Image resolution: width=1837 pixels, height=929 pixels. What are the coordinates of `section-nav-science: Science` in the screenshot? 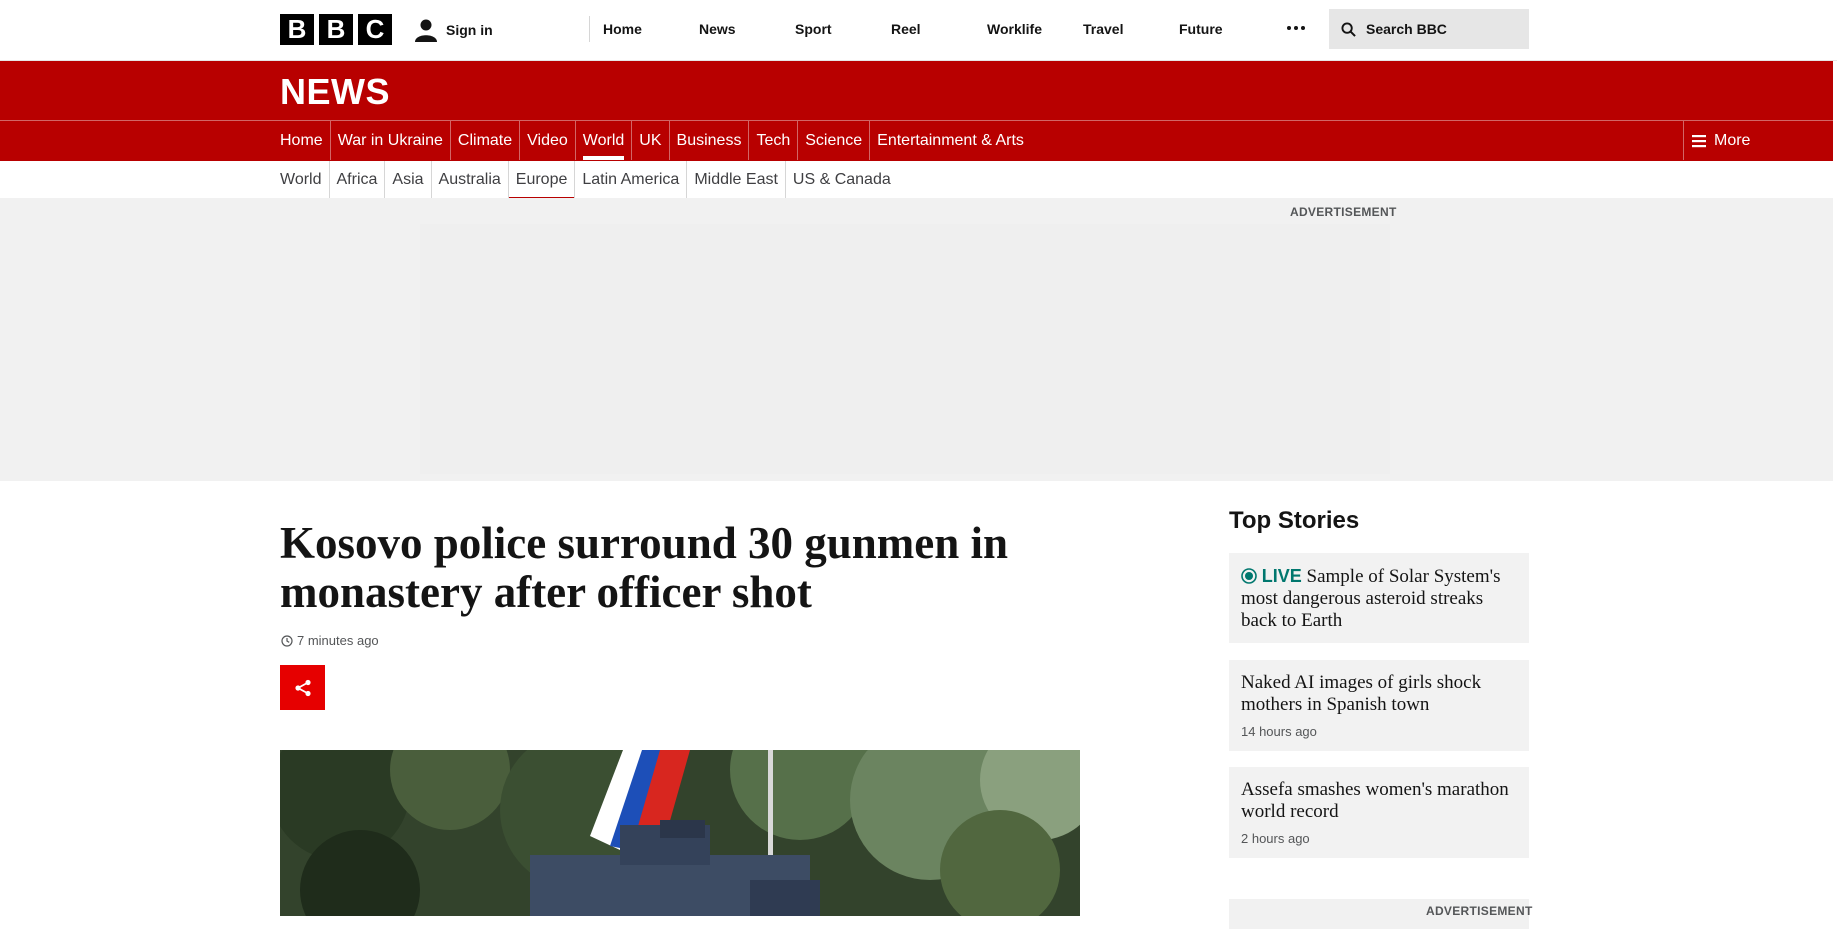 It's located at (833, 140).